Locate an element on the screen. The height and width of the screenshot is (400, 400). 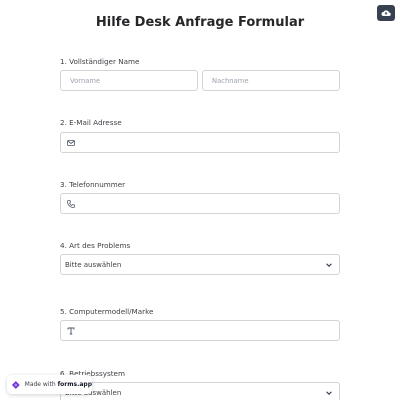
first-name-placeholder: Vorname is located at coordinates (85, 81).